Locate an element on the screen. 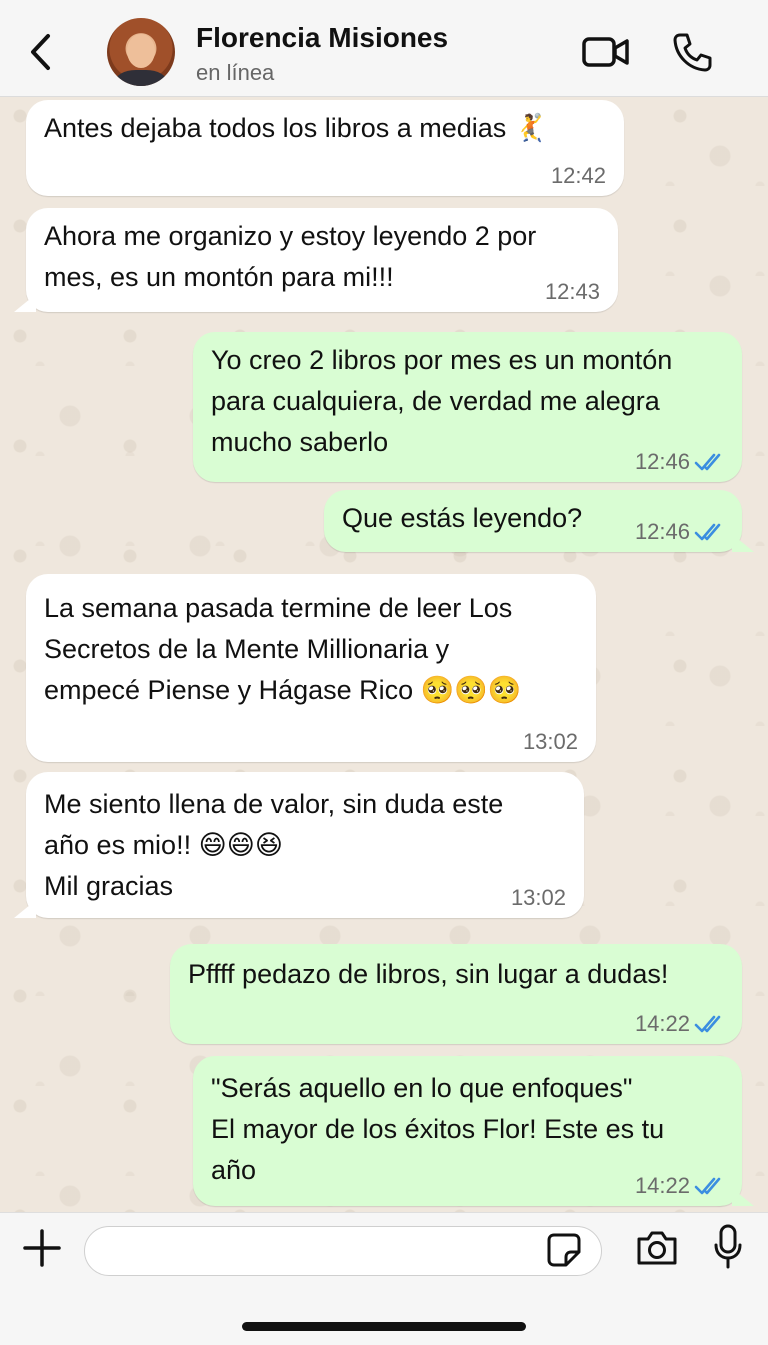  chat-header: Florencia Misiones en línea is located at coordinates (384, 48).